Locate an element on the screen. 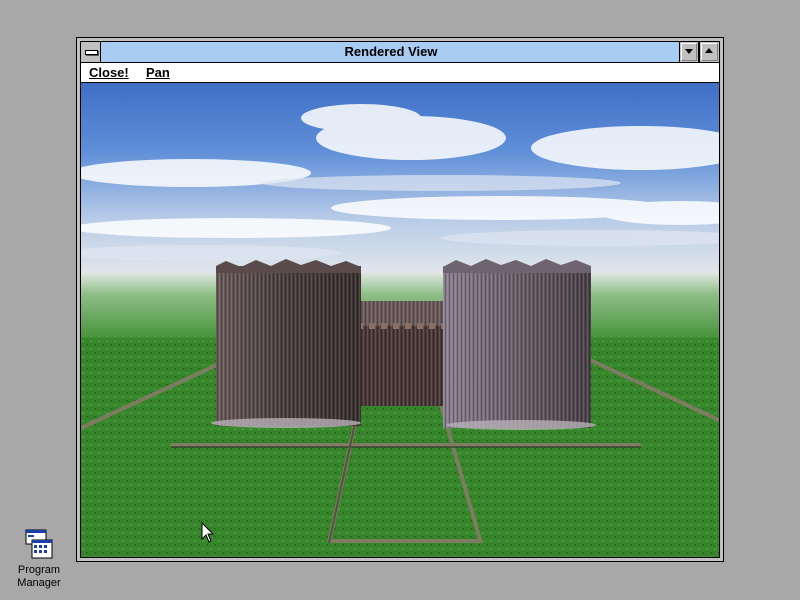 This screenshot has width=800, height=600. maximize-arrow-icon is located at coordinates (709, 50).